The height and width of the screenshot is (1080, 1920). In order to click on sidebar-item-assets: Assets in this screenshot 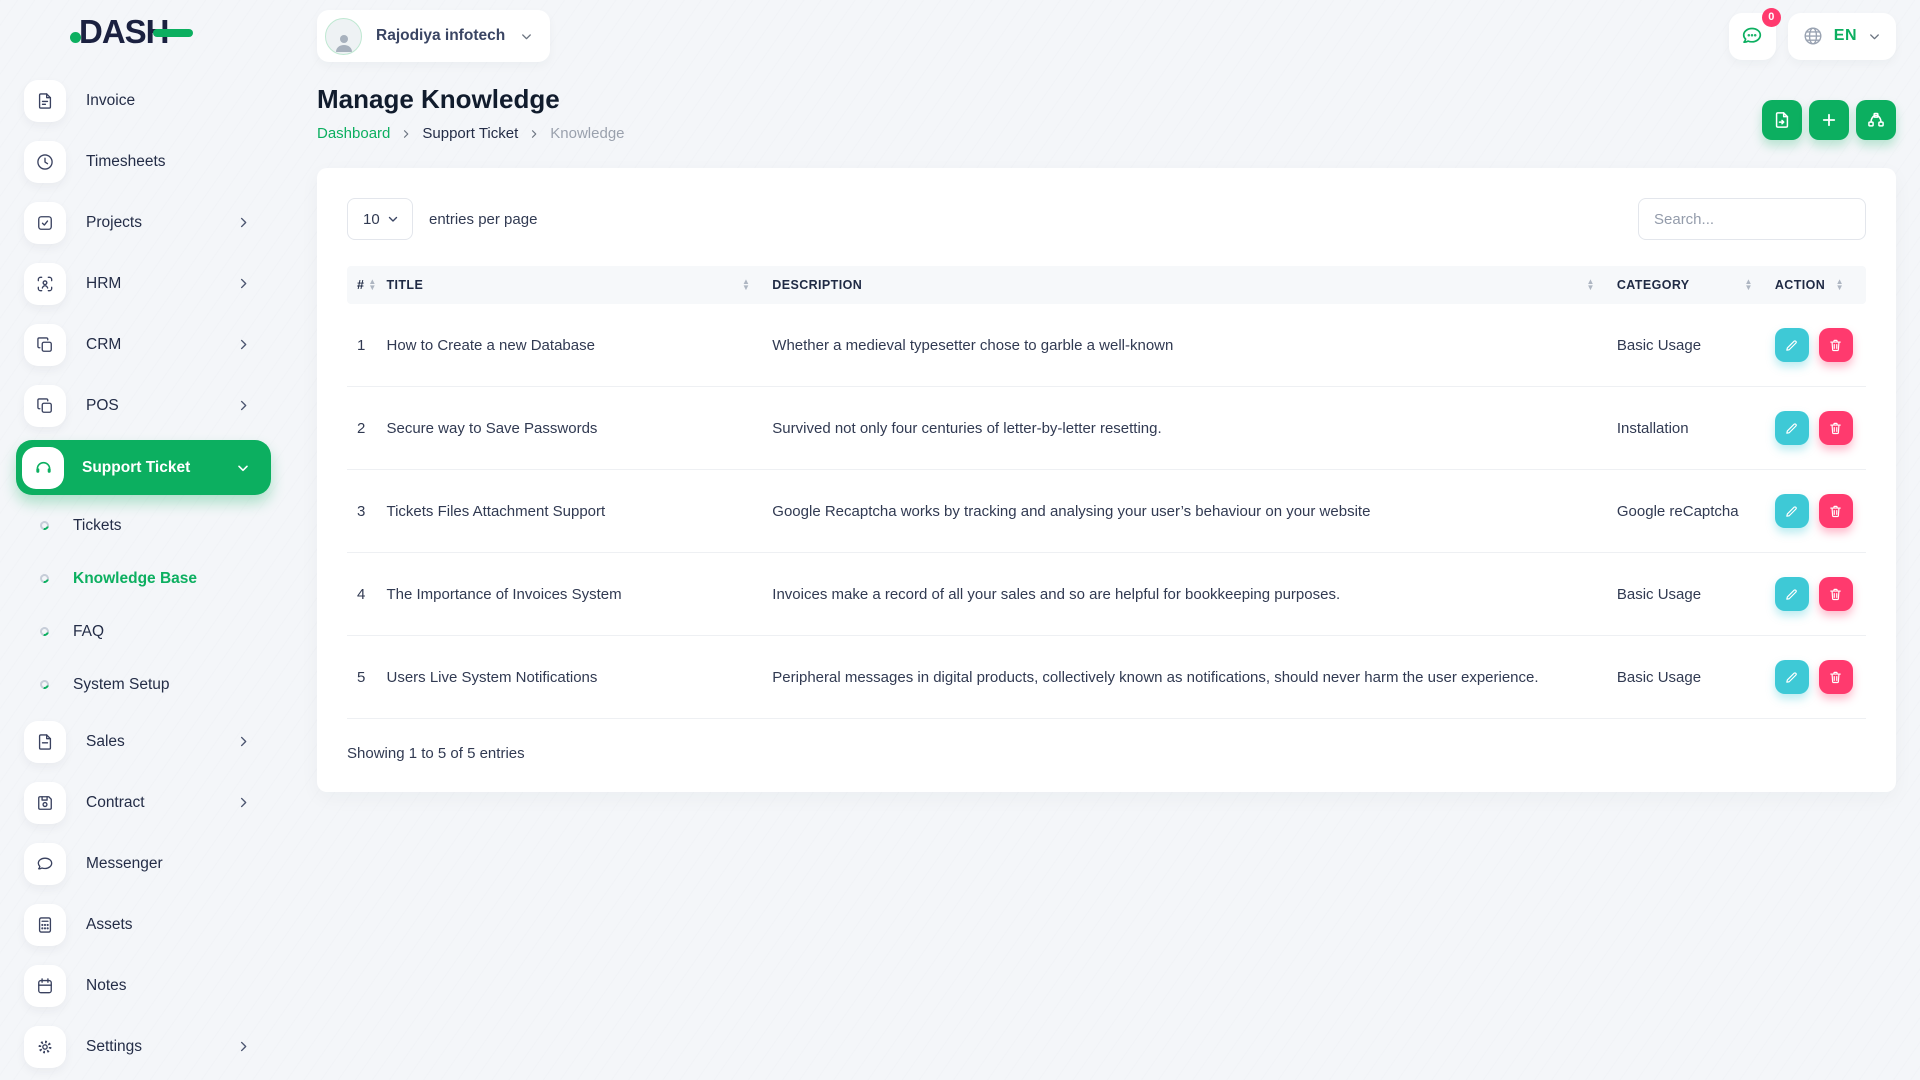, I will do `click(142, 924)`.